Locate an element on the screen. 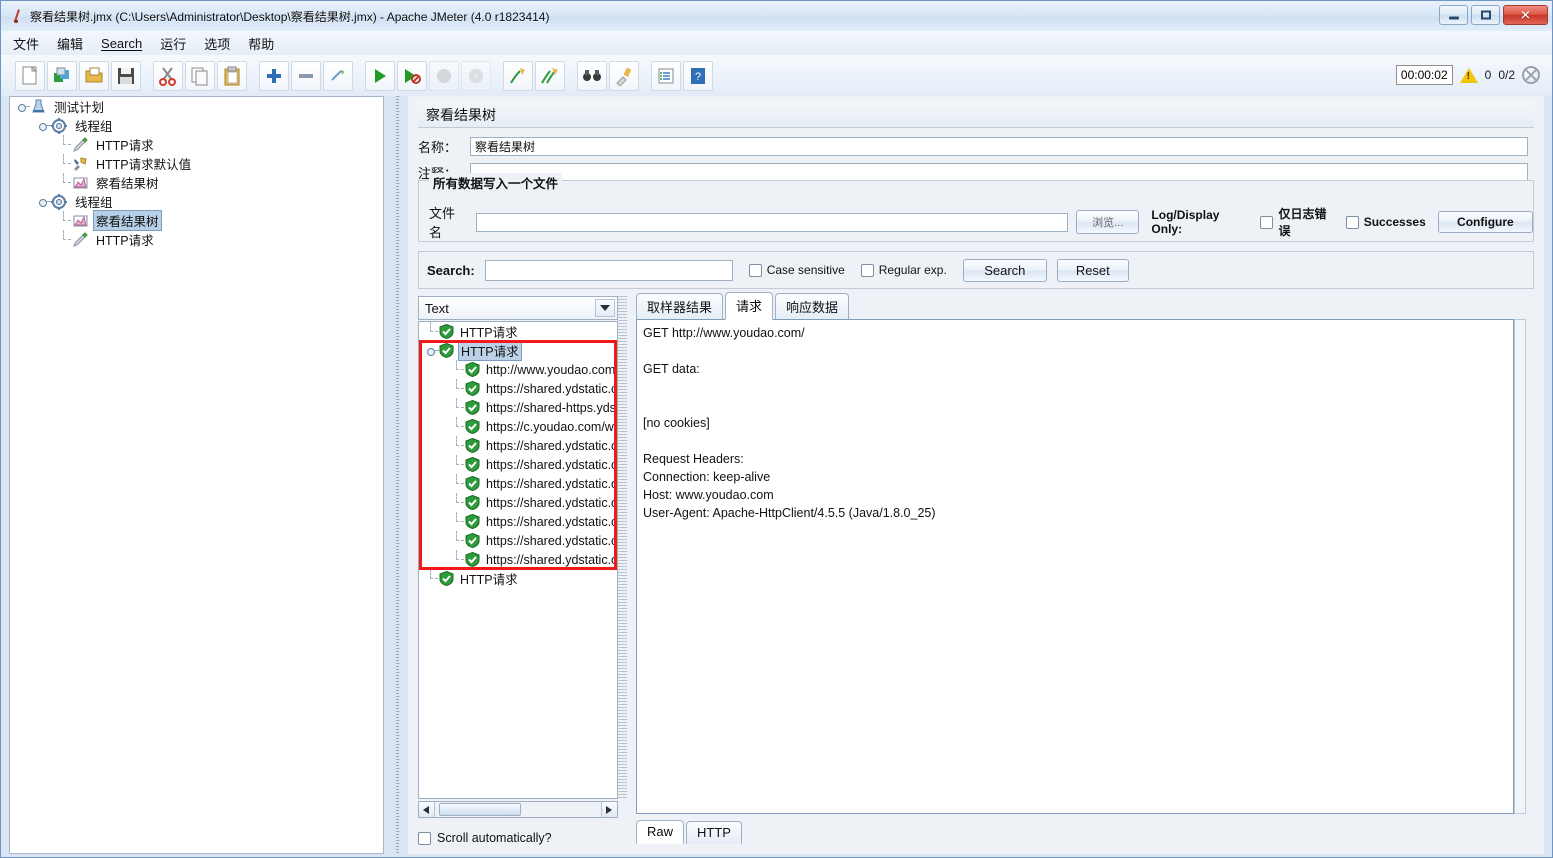 The height and width of the screenshot is (858, 1553). tab-raw: Raw is located at coordinates (660, 832).